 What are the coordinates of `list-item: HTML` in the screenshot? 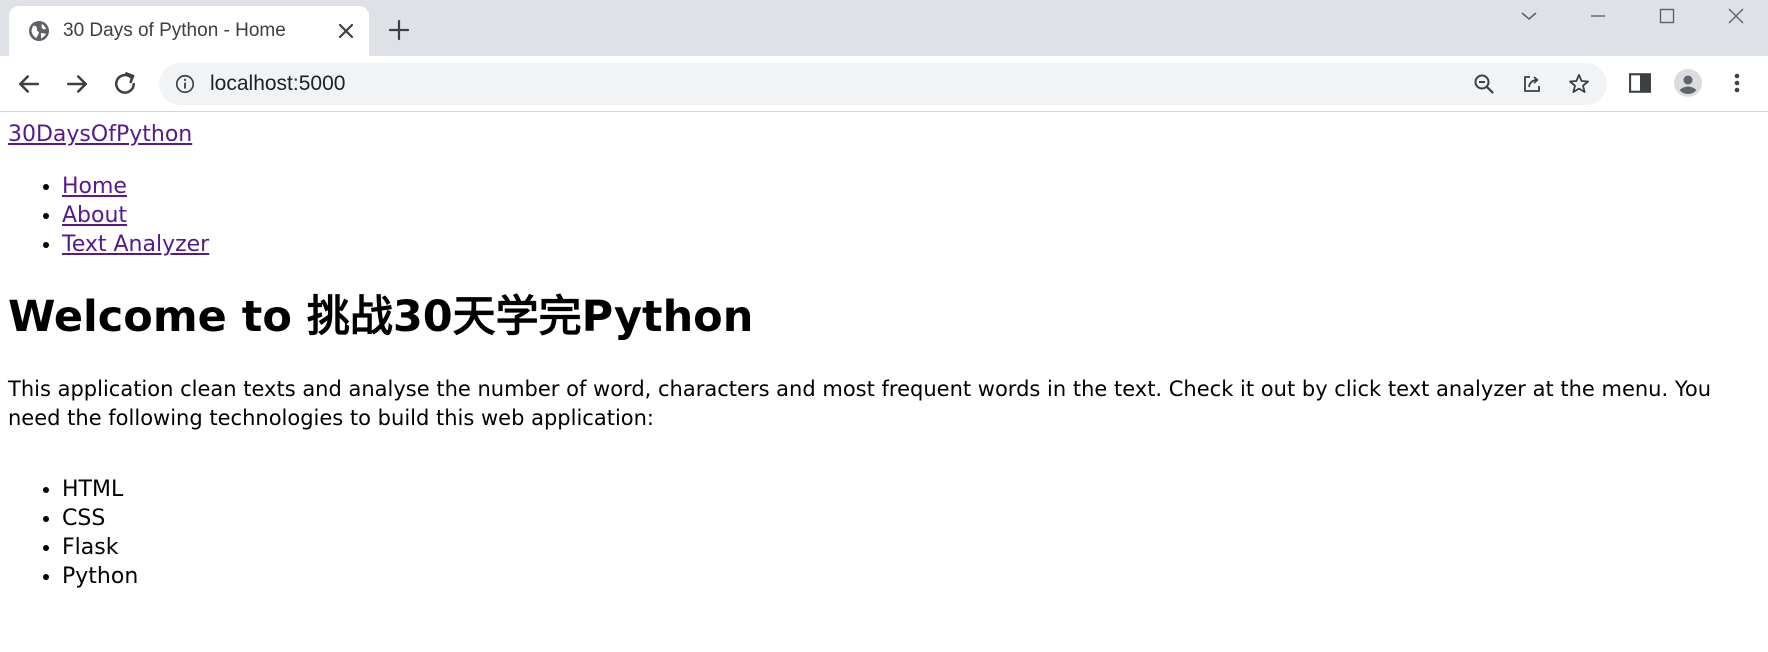 It's located at (100, 489).